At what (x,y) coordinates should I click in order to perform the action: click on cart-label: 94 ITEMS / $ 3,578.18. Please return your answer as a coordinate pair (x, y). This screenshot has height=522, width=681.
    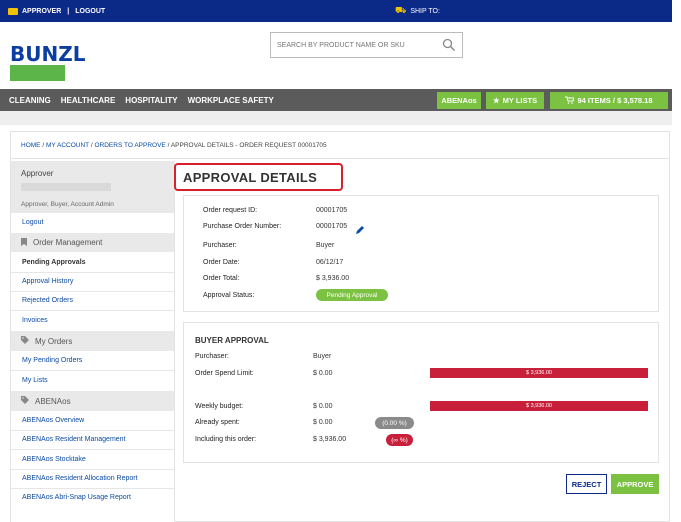
    Looking at the image, I should click on (615, 100).